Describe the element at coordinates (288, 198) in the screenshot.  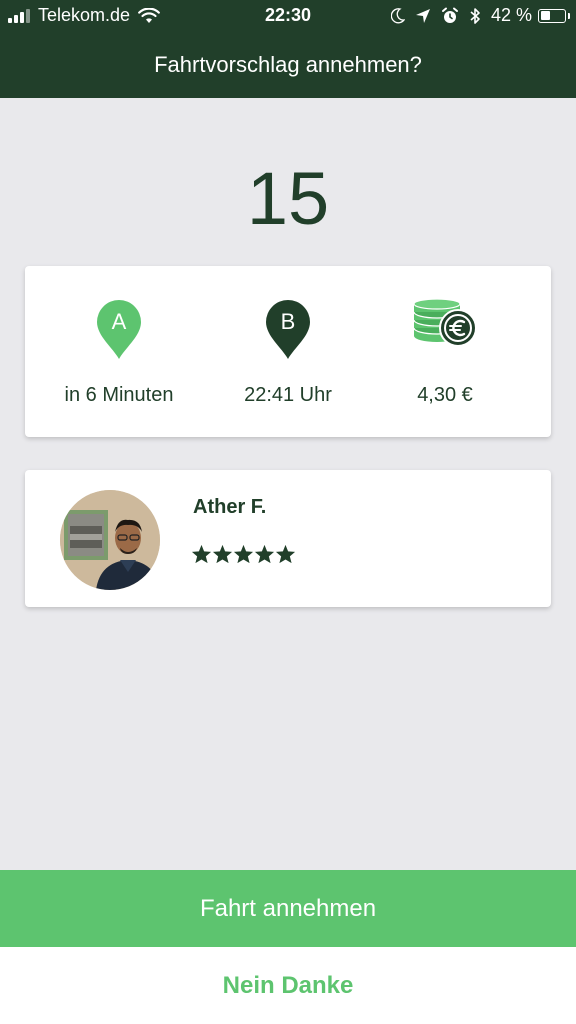
I see `countdown-timer: 15` at that location.